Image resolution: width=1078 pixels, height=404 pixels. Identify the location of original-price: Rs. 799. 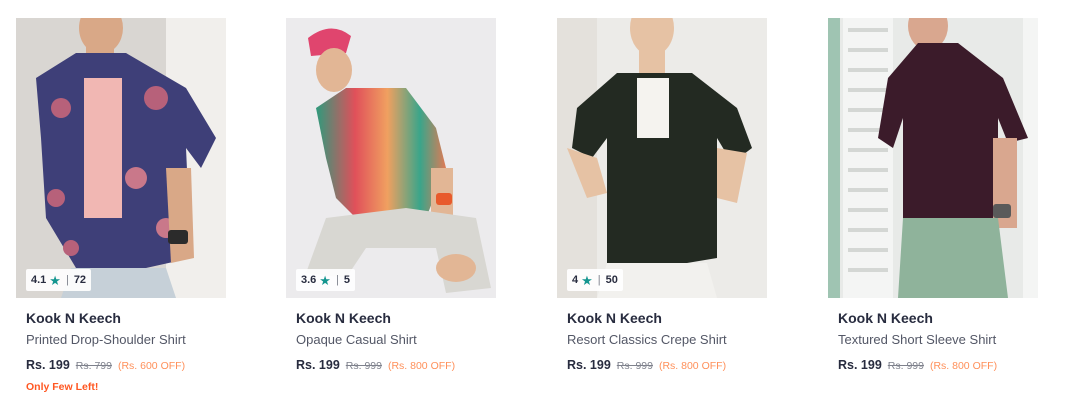
(93, 366).